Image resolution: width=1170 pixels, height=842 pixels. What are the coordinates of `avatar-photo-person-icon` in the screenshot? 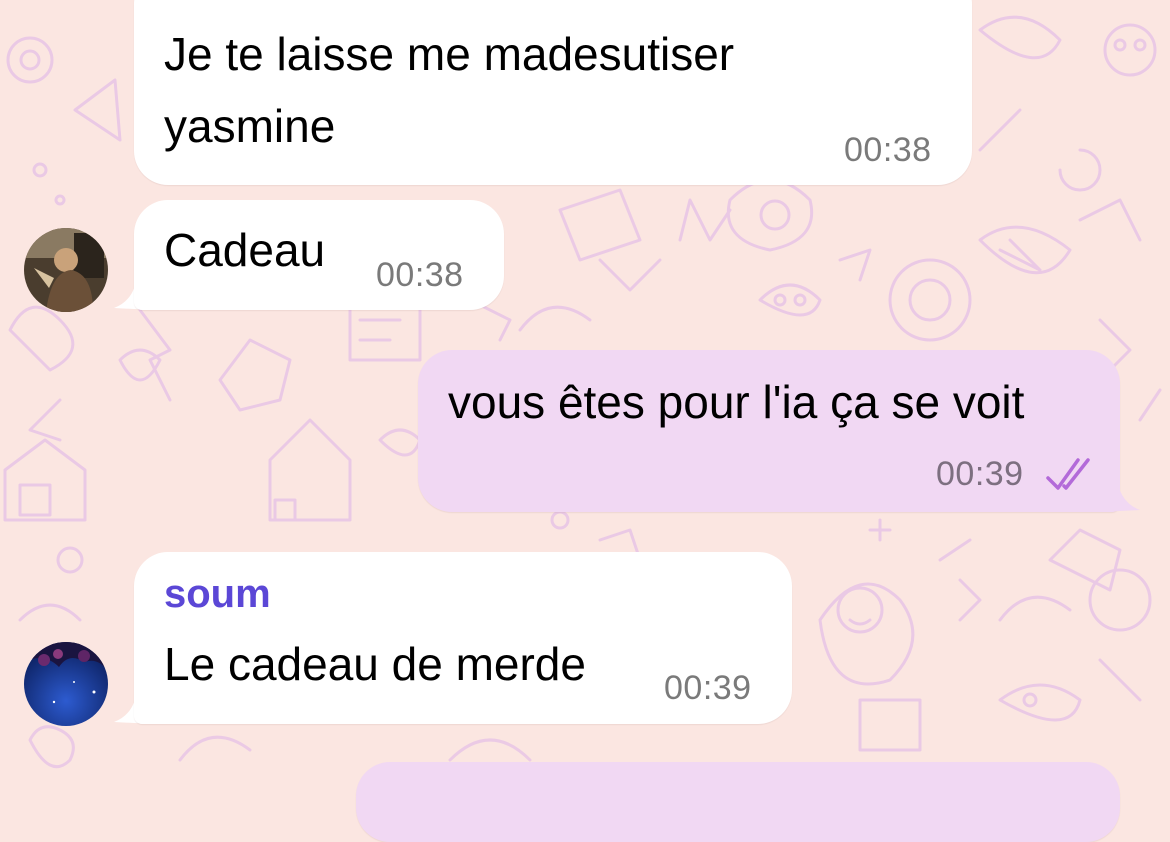 It's located at (66, 270).